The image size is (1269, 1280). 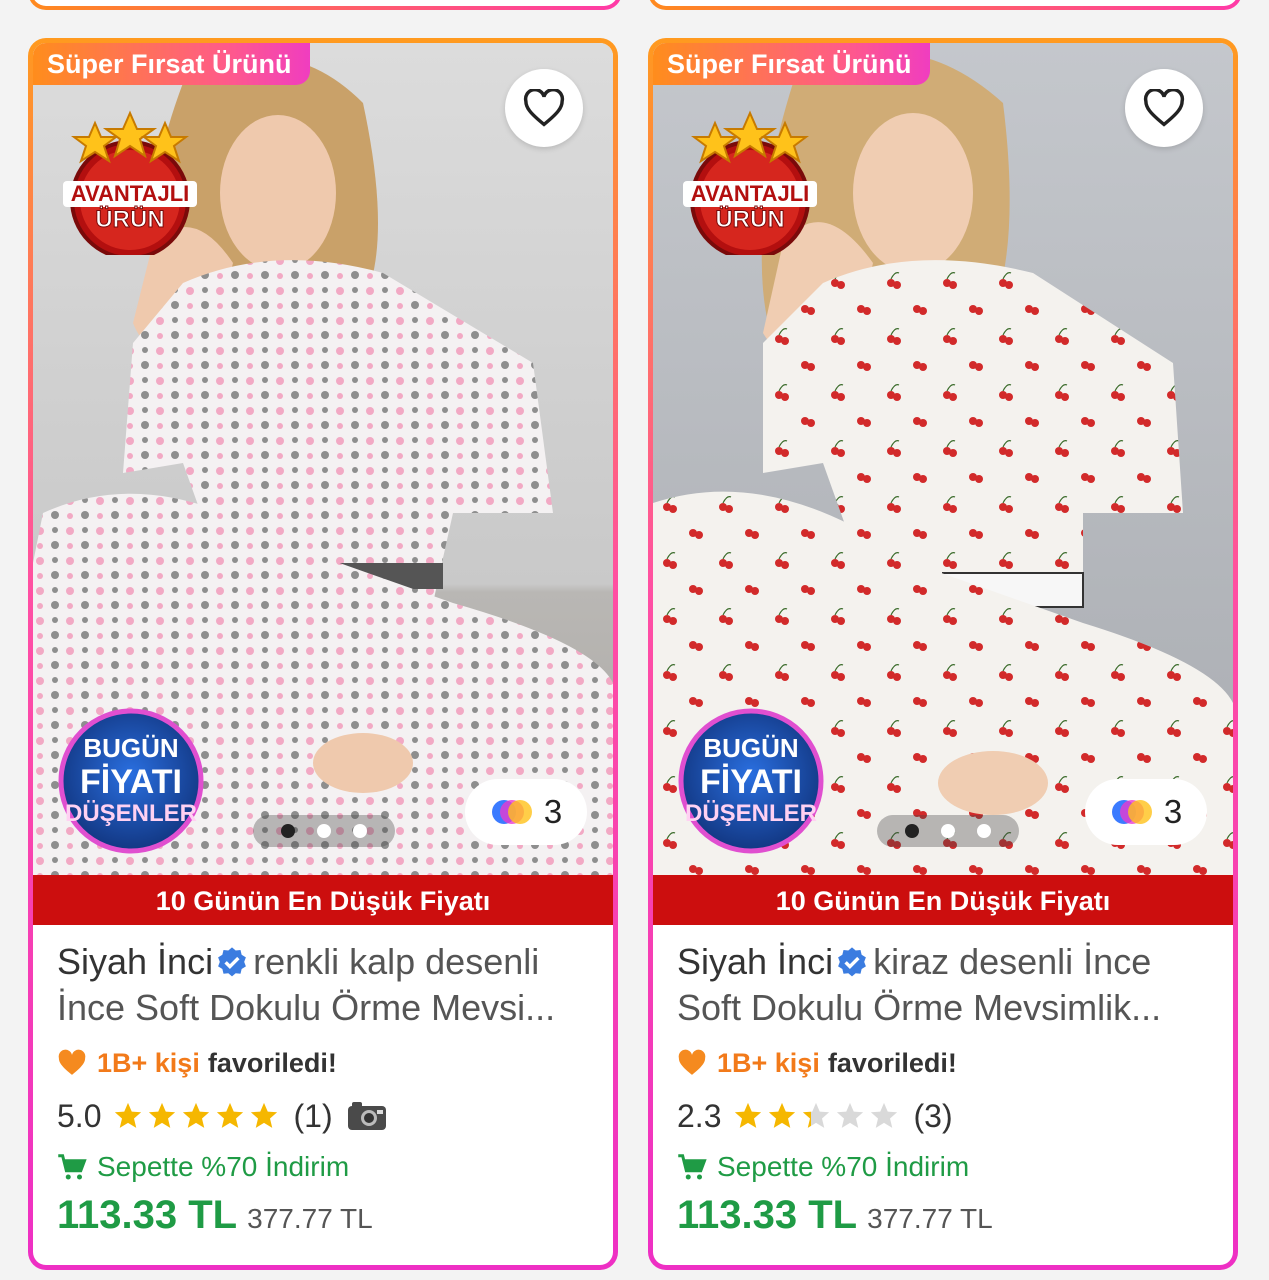 I want to click on rating-row: 5.0 (1), so click(x=327, y=1116).